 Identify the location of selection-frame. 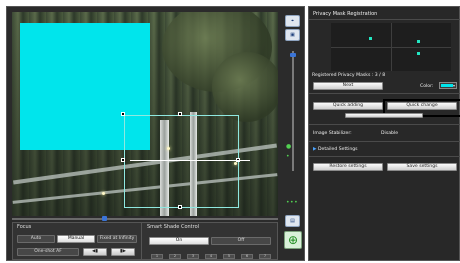
(180, 160).